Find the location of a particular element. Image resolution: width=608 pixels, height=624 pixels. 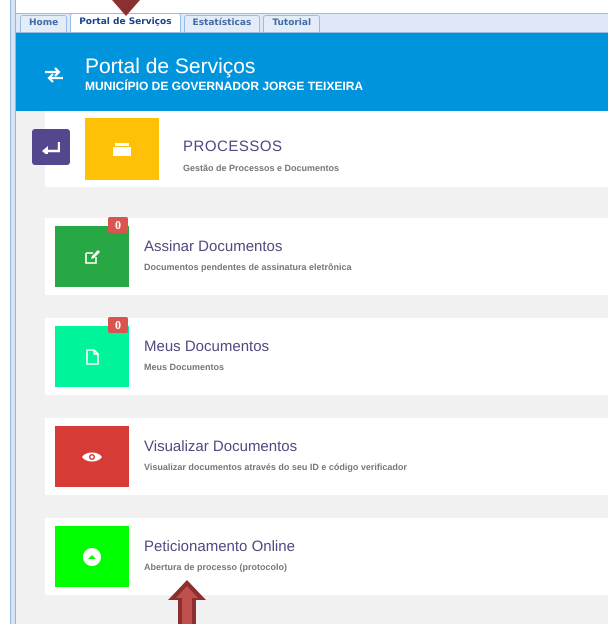

document-icon is located at coordinates (92, 356).